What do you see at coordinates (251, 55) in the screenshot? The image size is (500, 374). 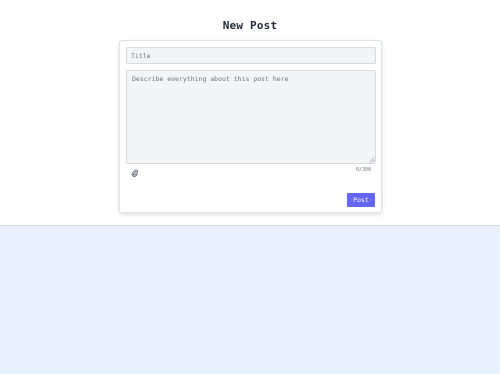 I see `title-input` at bounding box center [251, 55].